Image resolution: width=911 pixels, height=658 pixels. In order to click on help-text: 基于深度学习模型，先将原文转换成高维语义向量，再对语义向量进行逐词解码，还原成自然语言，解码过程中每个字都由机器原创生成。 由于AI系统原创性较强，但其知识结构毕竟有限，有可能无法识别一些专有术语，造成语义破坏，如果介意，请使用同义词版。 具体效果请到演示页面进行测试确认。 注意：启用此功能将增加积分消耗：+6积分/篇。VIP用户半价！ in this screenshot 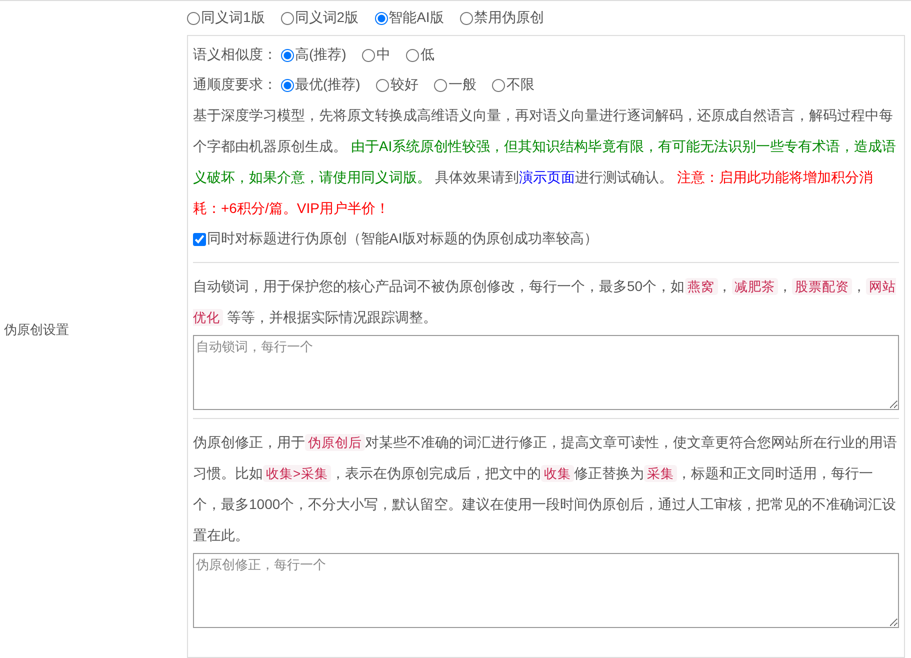, I will do `click(545, 162)`.